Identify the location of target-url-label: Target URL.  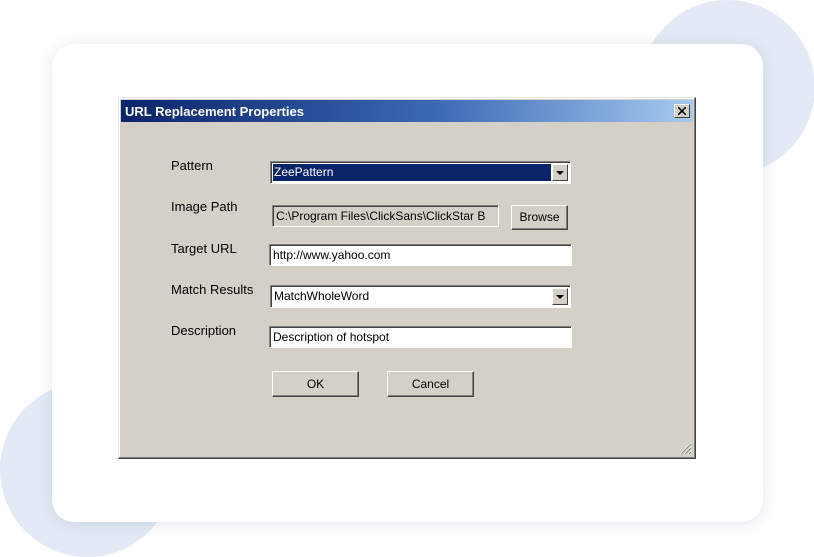
(204, 248).